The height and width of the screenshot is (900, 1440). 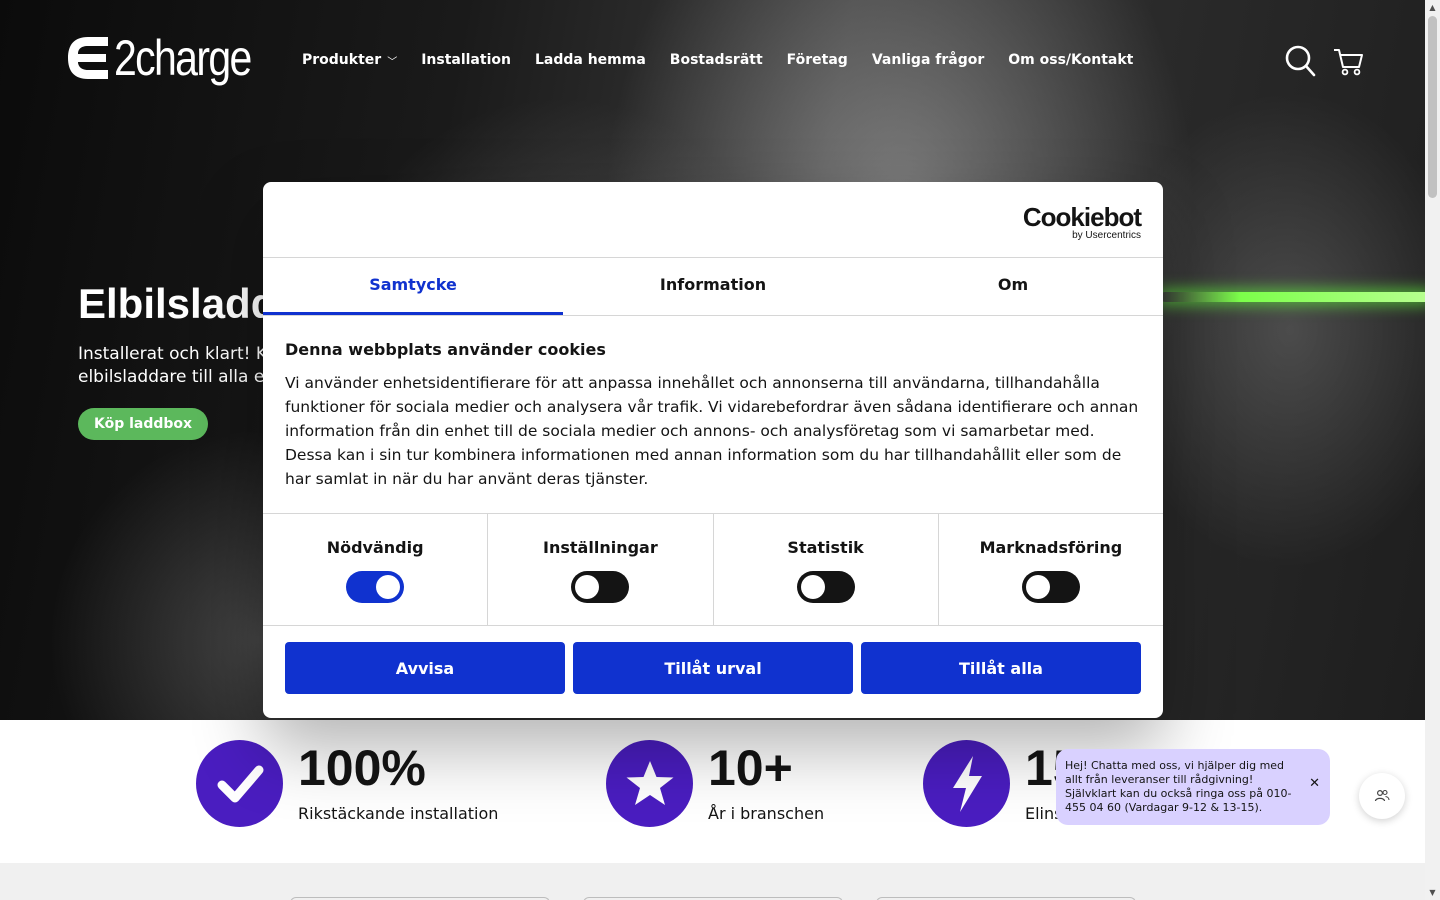 I want to click on category-nodvandig: Nödvändig, so click(x=376, y=569).